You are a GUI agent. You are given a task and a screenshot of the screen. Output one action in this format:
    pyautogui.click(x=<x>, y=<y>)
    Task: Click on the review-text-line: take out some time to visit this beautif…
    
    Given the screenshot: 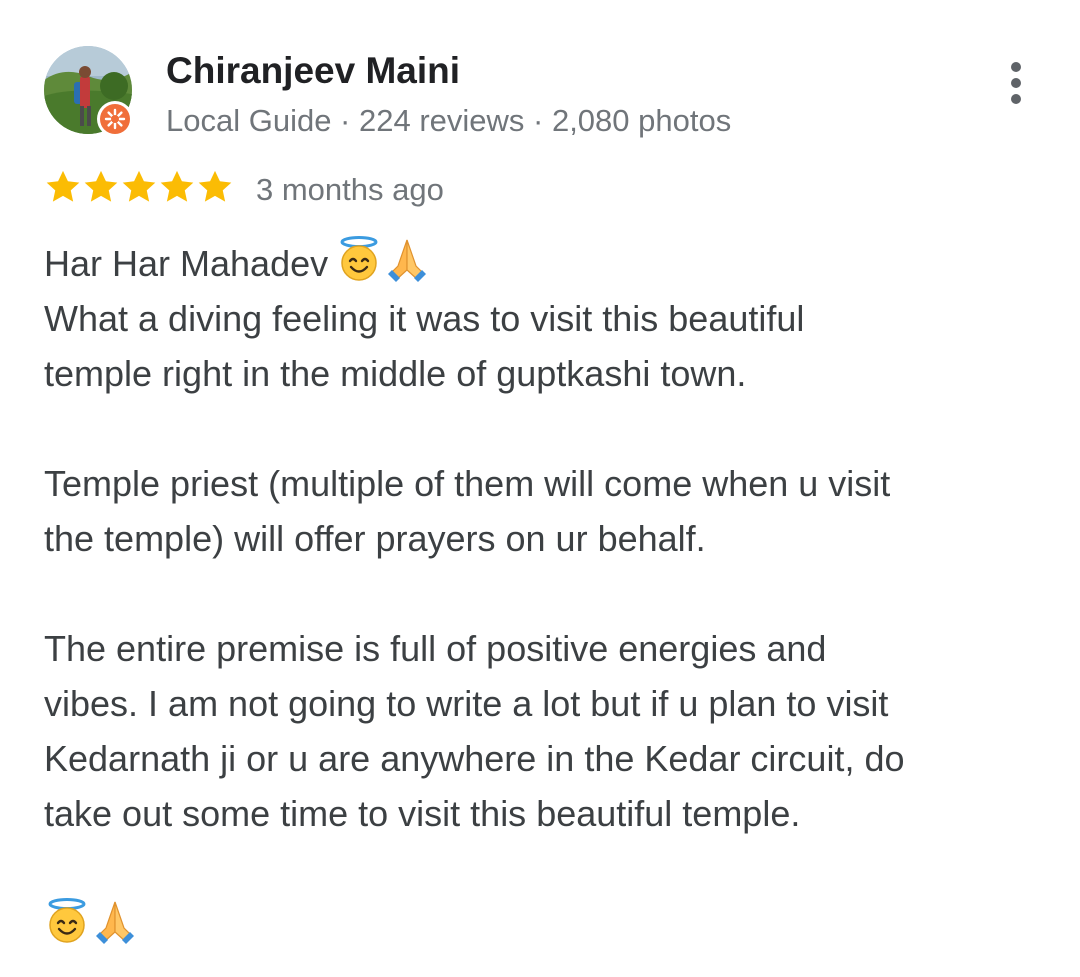 What is the action you would take?
    pyautogui.click(x=422, y=813)
    